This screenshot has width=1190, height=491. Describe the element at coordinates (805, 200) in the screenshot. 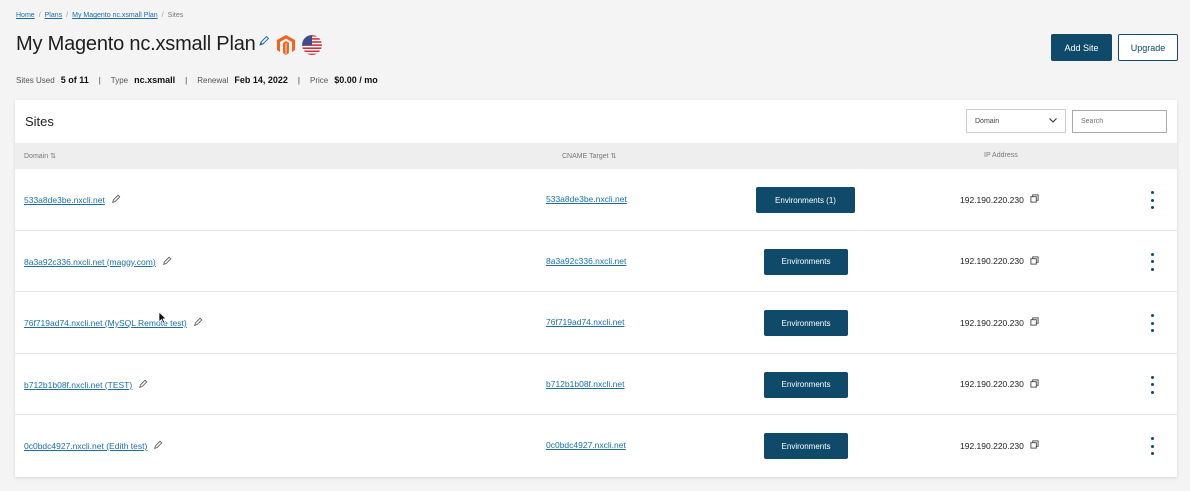

I see `environments-button: Environments (1)` at that location.